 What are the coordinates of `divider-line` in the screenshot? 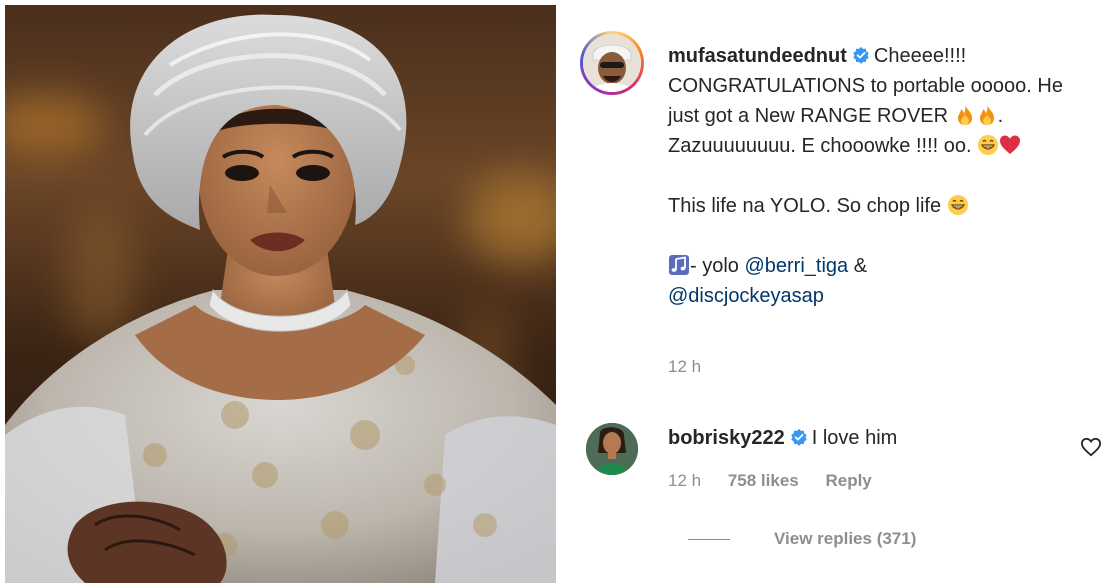 It's located at (709, 540).